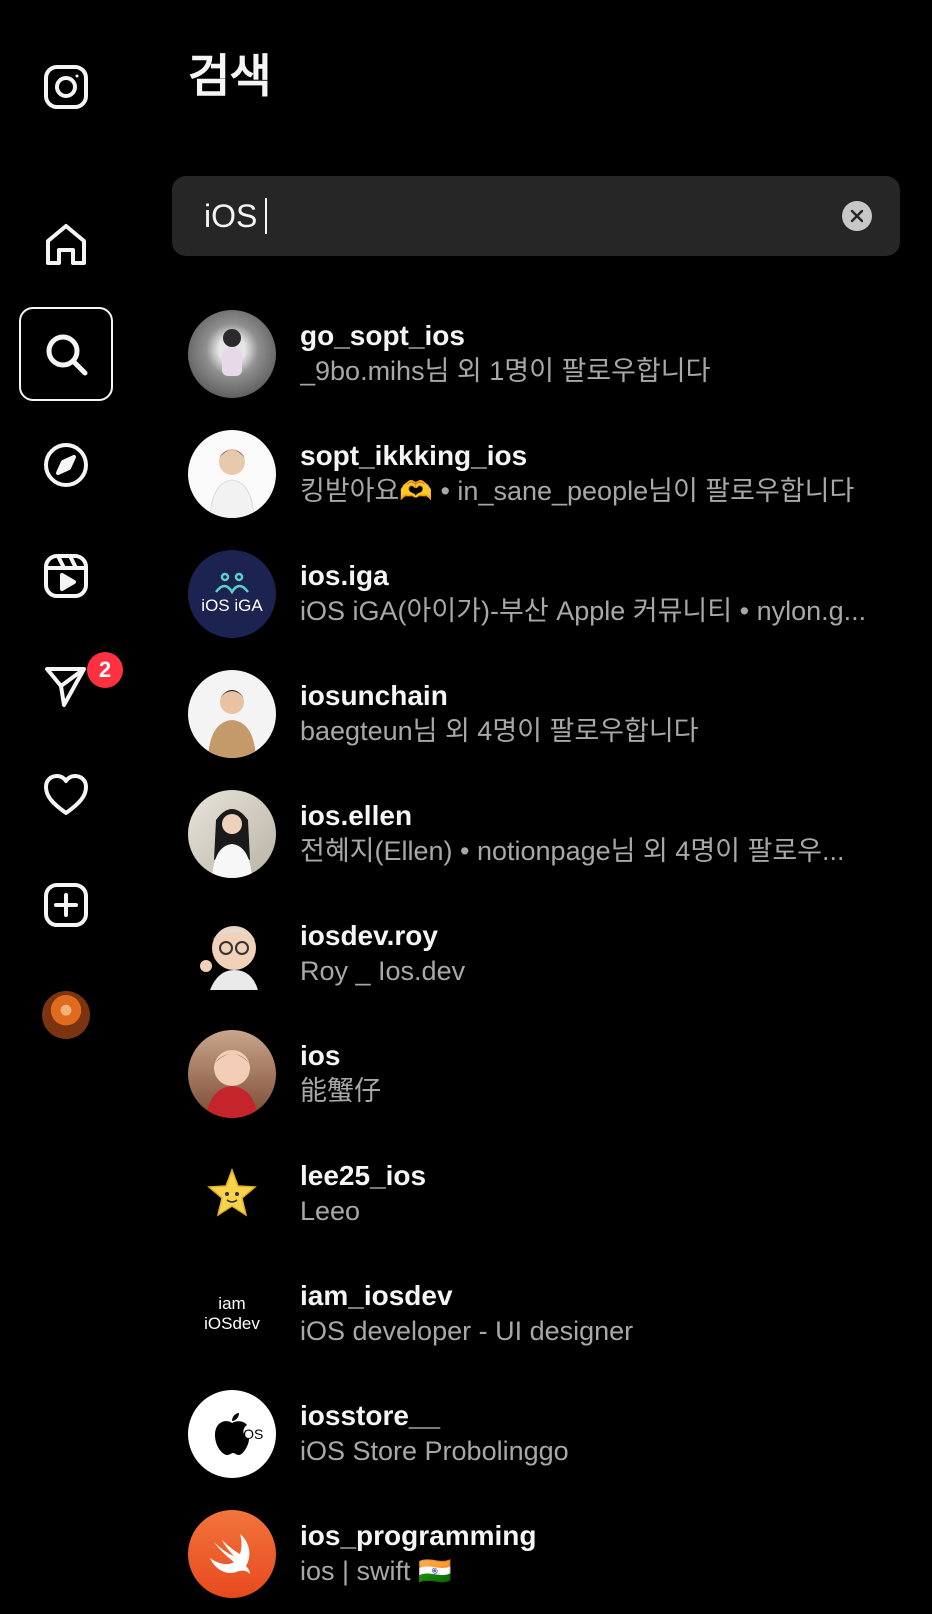  Describe the element at coordinates (382, 335) in the screenshot. I see `result-username: go_sopt_ios` at that location.